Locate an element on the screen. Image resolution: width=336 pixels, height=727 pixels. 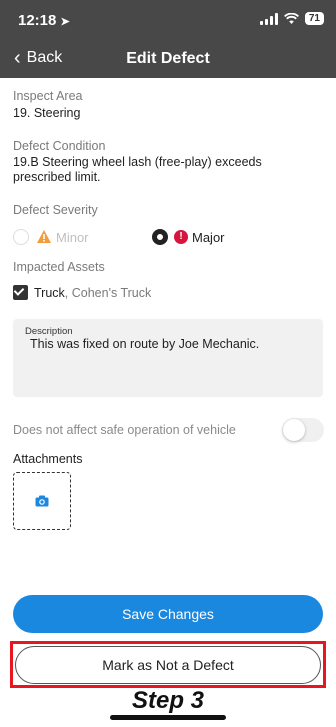
save-changes-button: Save Changes is located at coordinates (168, 614).